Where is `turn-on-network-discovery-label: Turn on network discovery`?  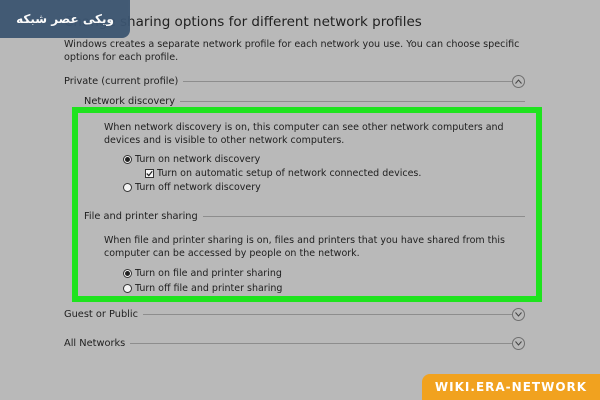
turn-on-network-discovery-label: Turn on network discovery is located at coordinates (198, 159).